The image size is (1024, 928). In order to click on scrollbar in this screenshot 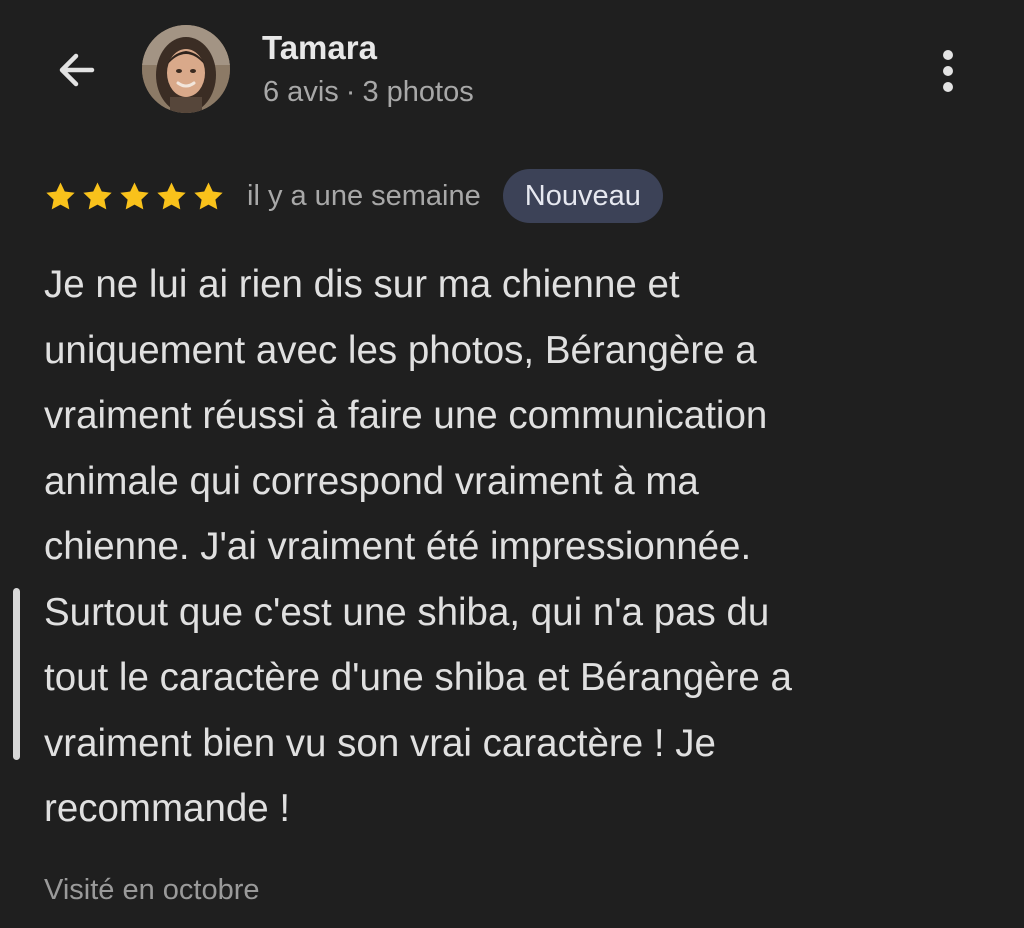, I will do `click(16, 674)`.